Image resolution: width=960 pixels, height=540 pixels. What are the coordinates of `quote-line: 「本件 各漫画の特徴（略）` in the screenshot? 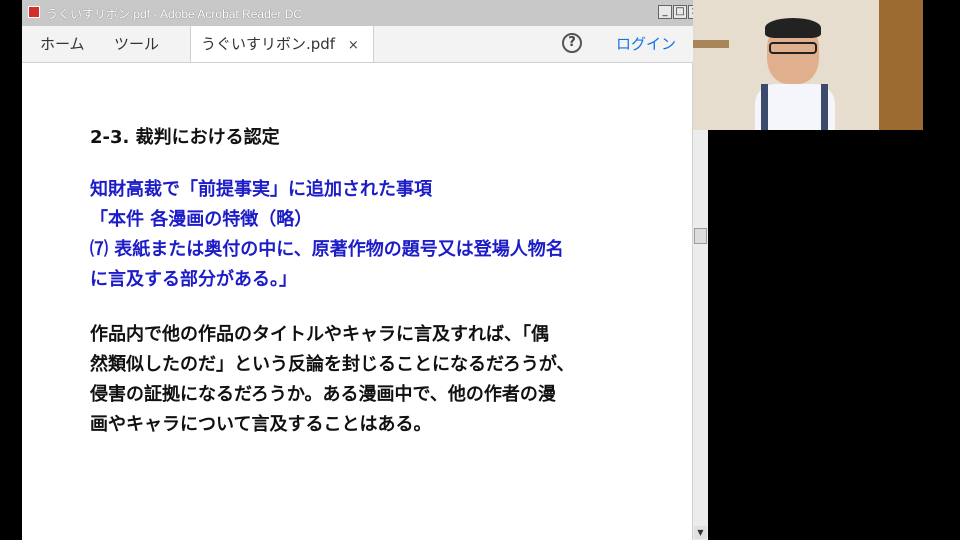 It's located at (201, 219).